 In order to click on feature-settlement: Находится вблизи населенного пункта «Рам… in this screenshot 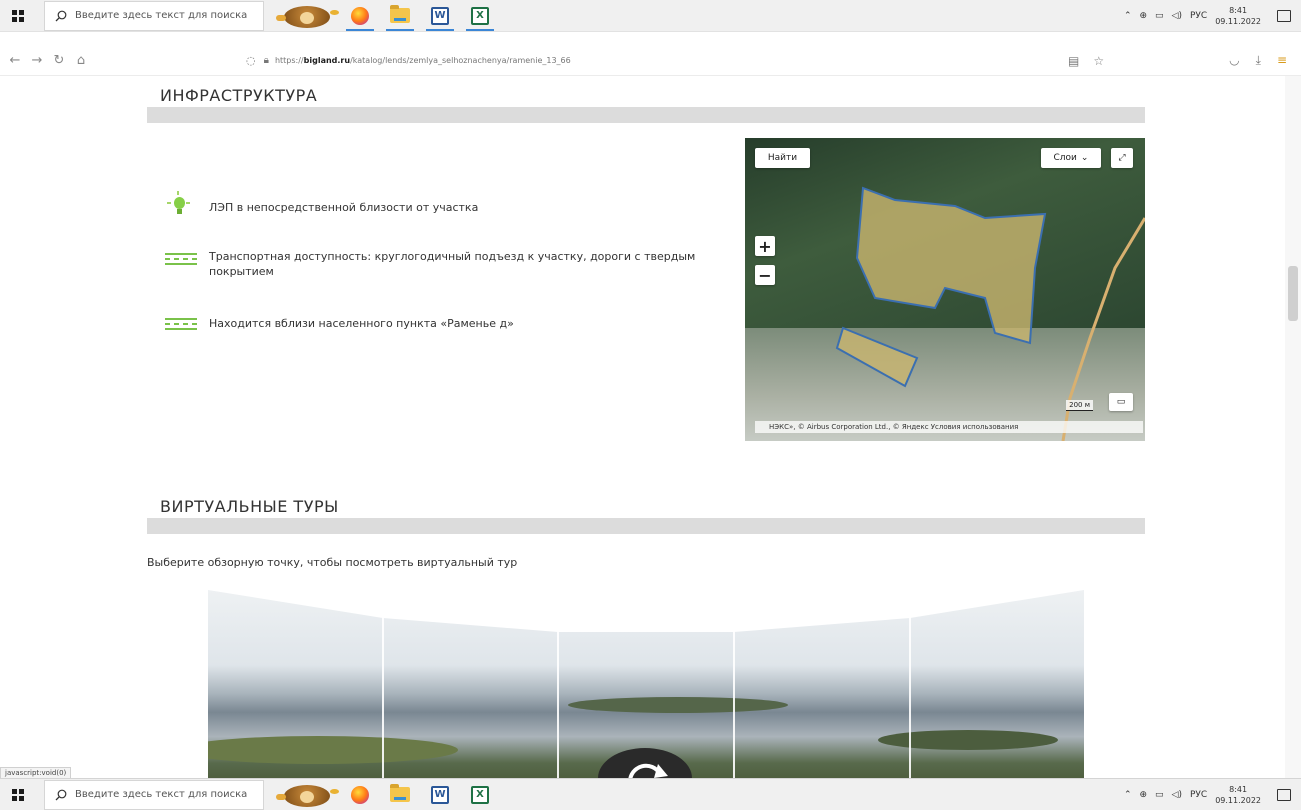, I will do `click(445, 324)`.